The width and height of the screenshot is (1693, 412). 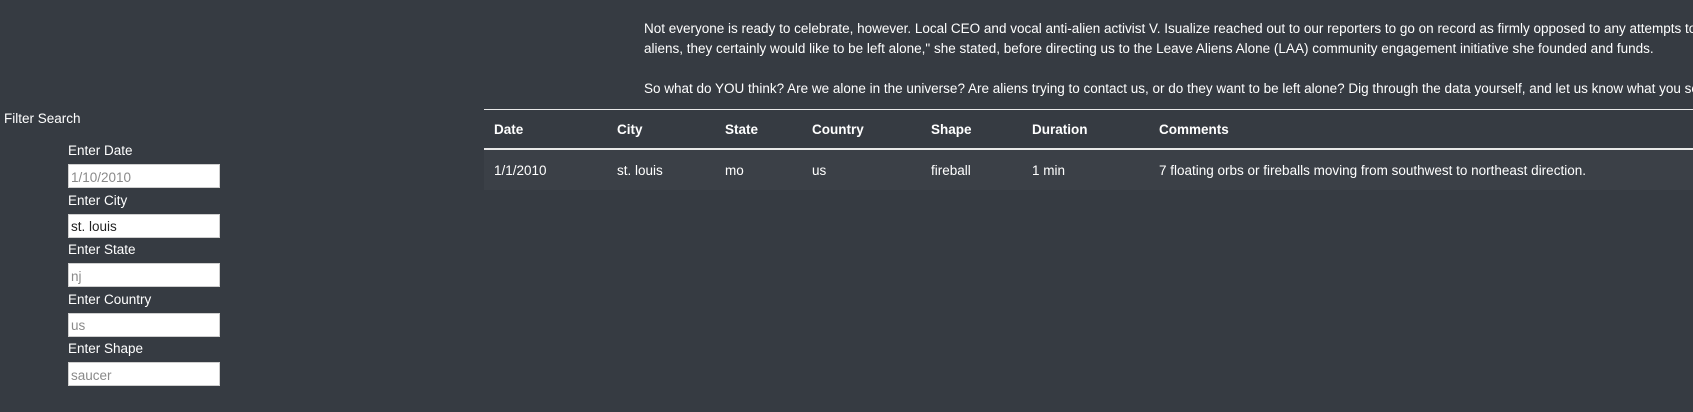 I want to click on column-header-state: State, so click(x=742, y=129).